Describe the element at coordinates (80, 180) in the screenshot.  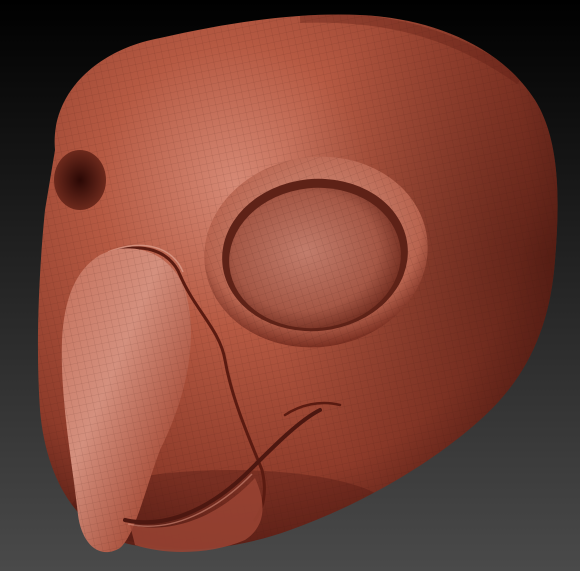
I see `nostril` at that location.